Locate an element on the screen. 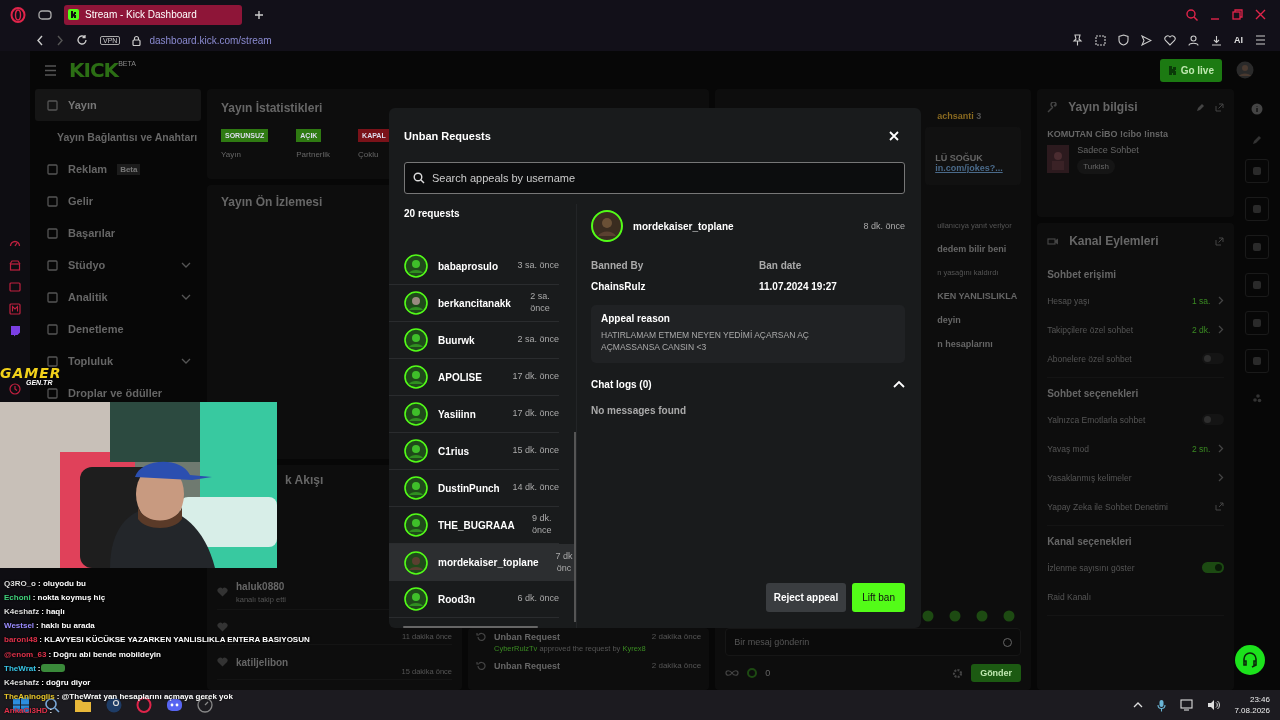 This screenshot has width=1280, height=720. follower-name: katiljelibon is located at coordinates (262, 662).